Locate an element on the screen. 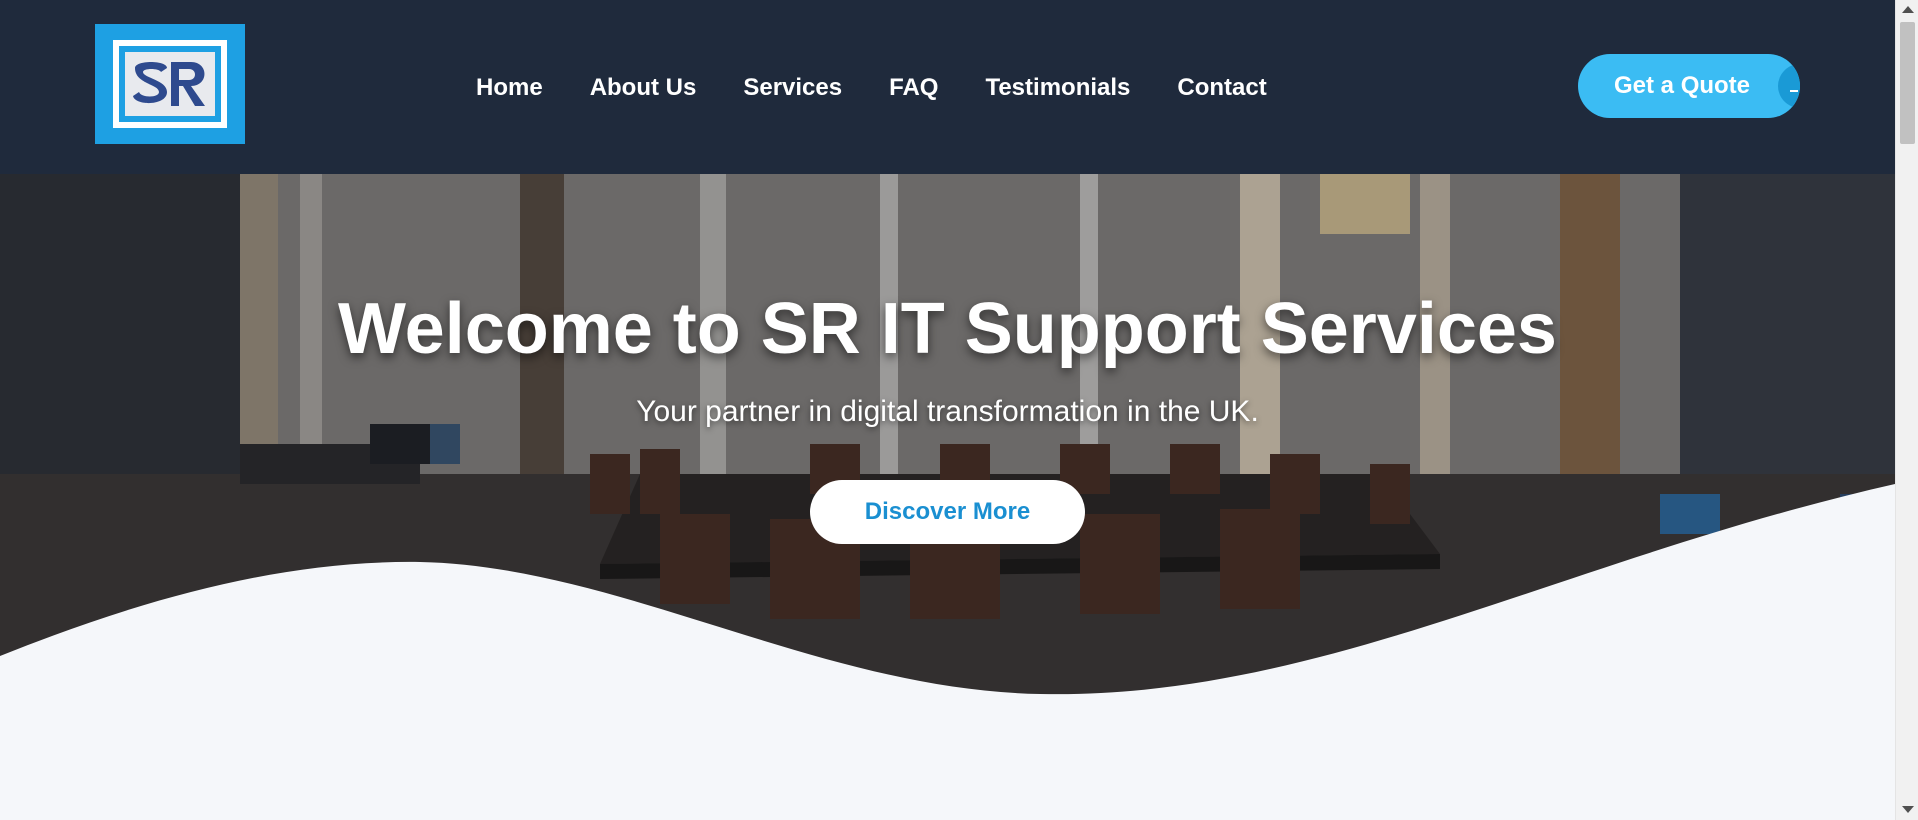 This screenshot has height=820, width=1918. scroll-up-arrow-icon is located at coordinates (1908, 9).